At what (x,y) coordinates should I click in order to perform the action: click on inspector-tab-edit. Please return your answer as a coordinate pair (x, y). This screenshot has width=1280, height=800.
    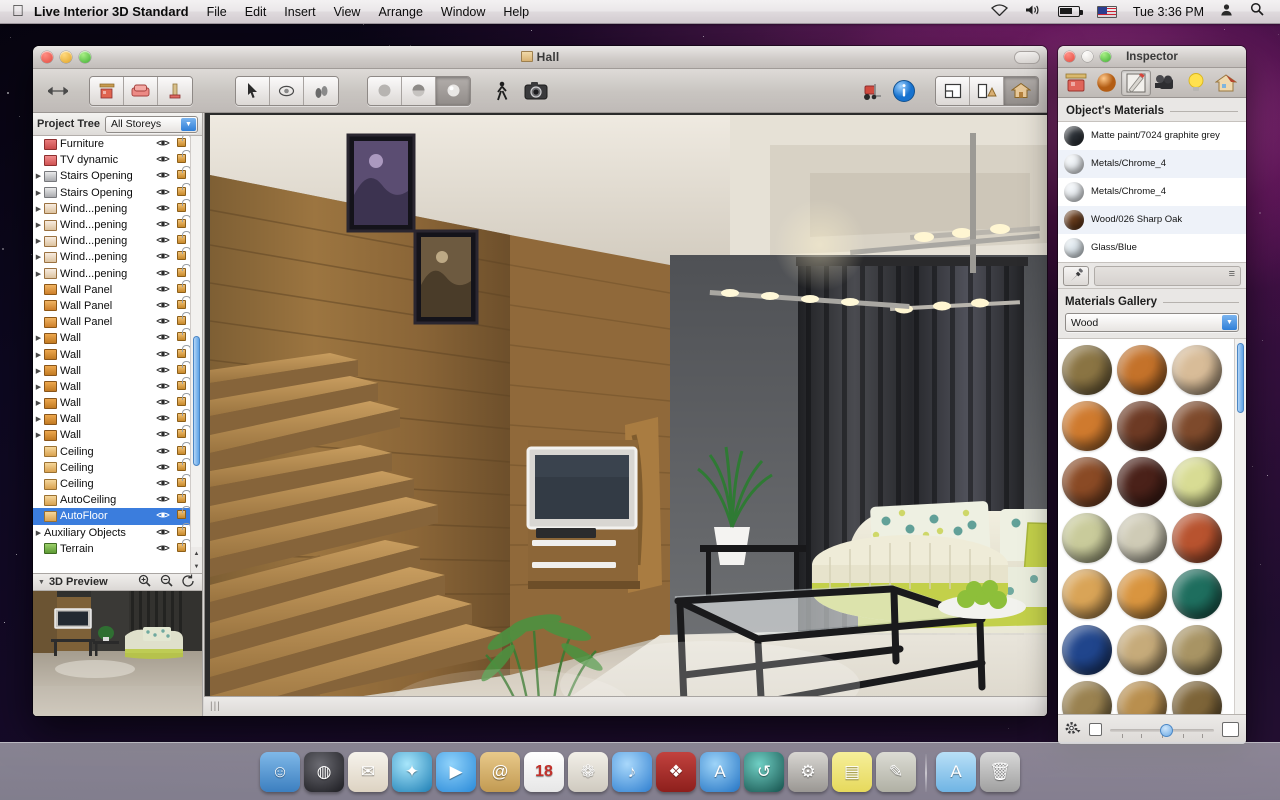
    Looking at the image, I should click on (1136, 82).